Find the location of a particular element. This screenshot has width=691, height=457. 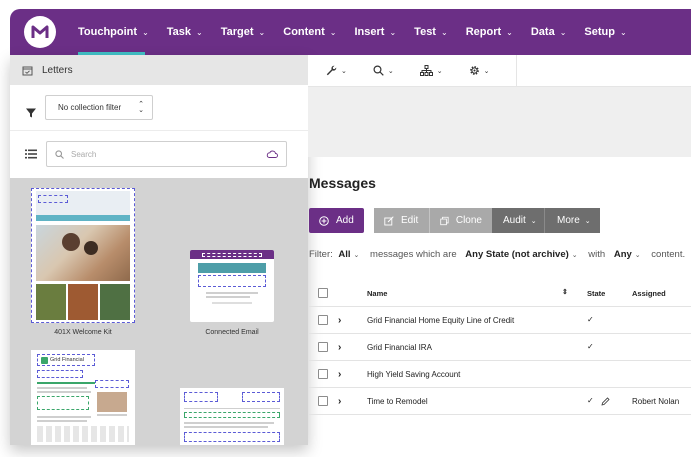

edit-icon is located at coordinates (389, 220).